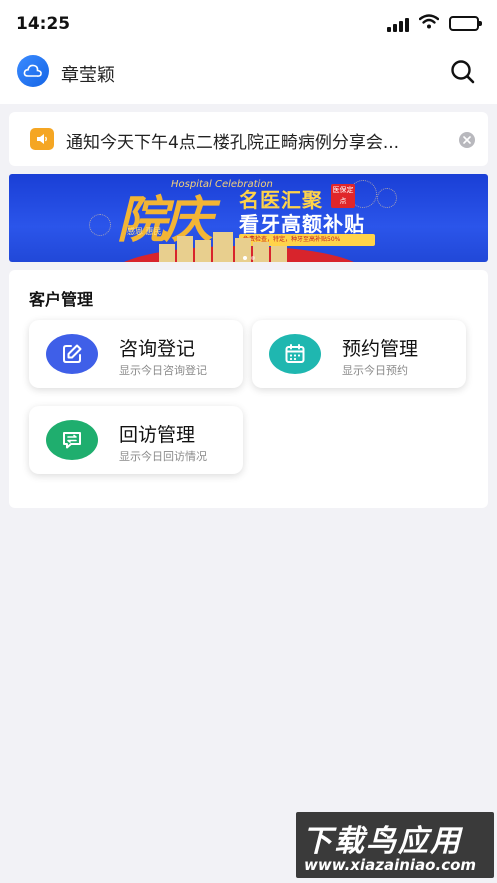 The image size is (497, 883). I want to click on card-title: 预约管理, so click(380, 349).